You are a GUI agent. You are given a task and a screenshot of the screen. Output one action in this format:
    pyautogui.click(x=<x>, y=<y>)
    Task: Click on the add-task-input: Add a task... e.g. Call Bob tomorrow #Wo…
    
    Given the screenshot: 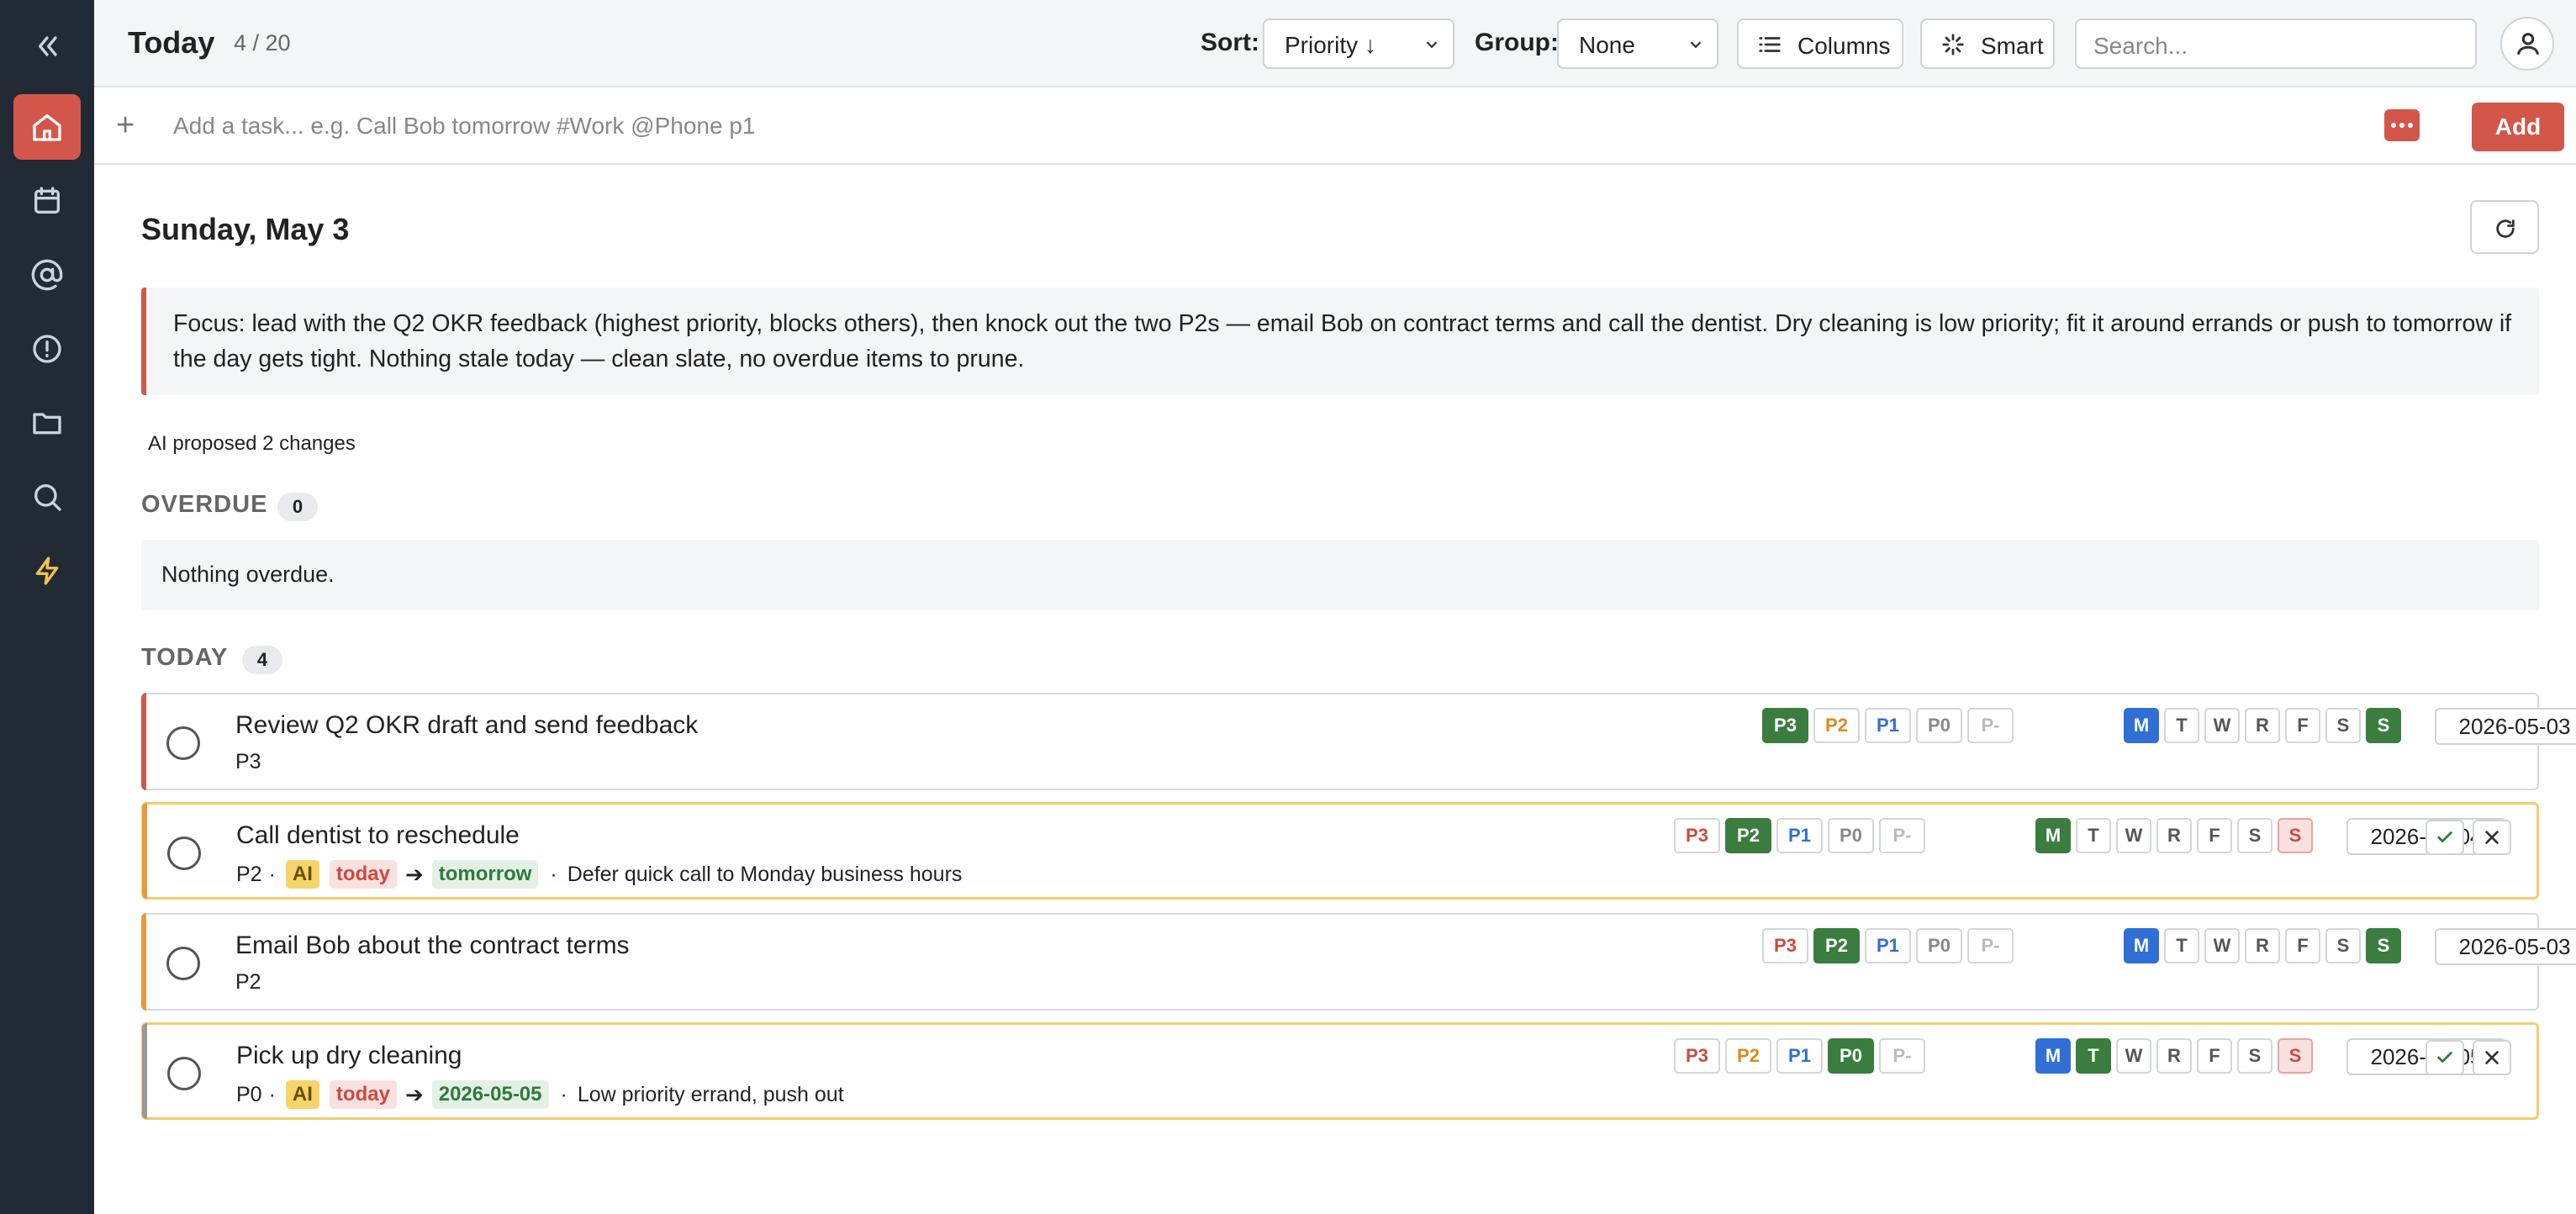 What is the action you would take?
    pyautogui.click(x=464, y=126)
    